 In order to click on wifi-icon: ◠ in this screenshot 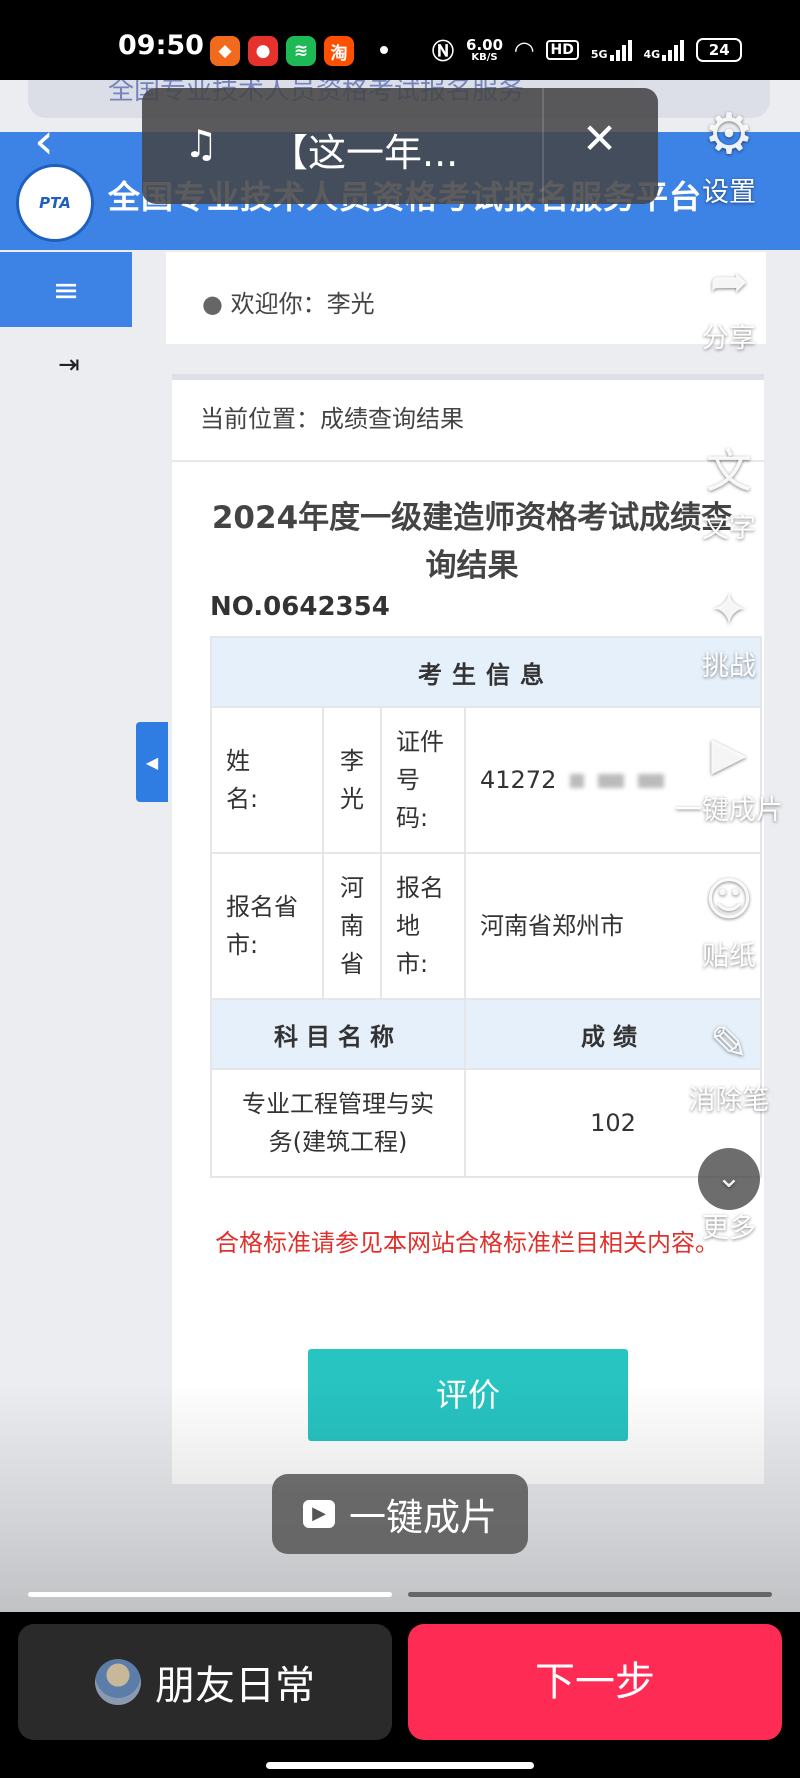, I will do `click(524, 50)`.